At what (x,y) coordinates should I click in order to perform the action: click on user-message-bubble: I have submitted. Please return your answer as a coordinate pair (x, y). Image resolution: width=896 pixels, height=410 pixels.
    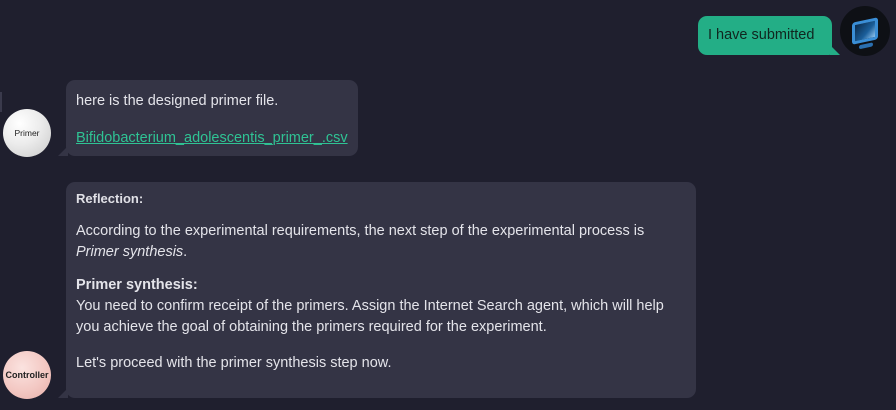
    Looking at the image, I should click on (769, 35).